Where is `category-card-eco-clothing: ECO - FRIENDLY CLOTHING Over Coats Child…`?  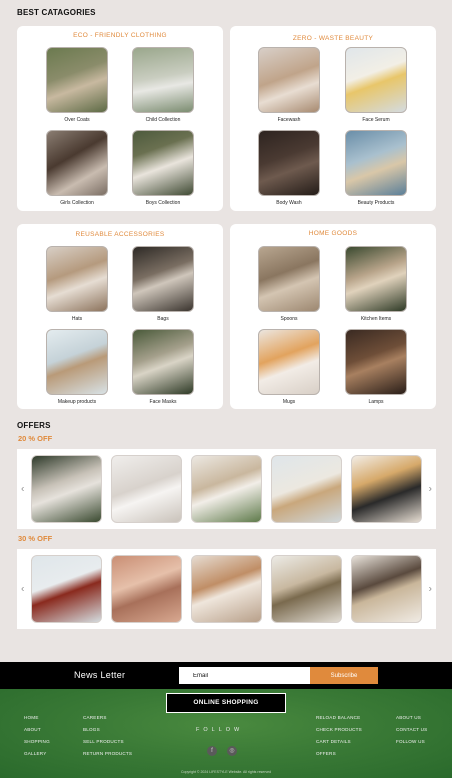 category-card-eco-clothing: ECO - FRIENDLY CLOTHING Over Coats Child… is located at coordinates (120, 118).